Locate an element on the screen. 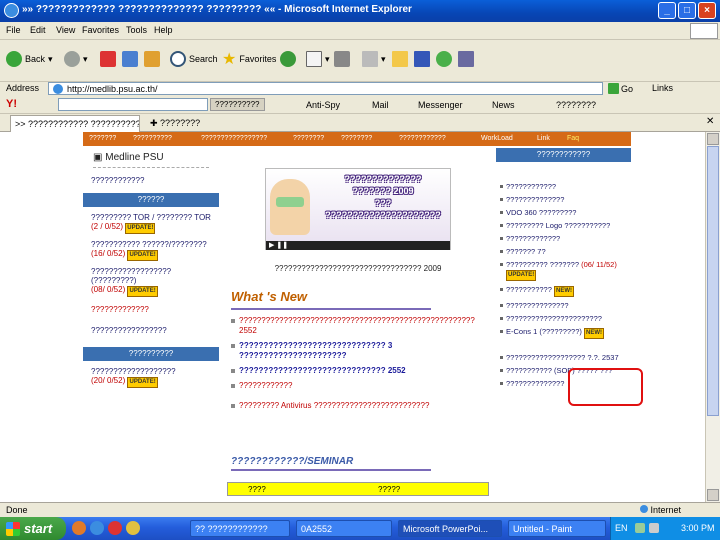  more-link: ???????? is located at coordinates (576, 105).